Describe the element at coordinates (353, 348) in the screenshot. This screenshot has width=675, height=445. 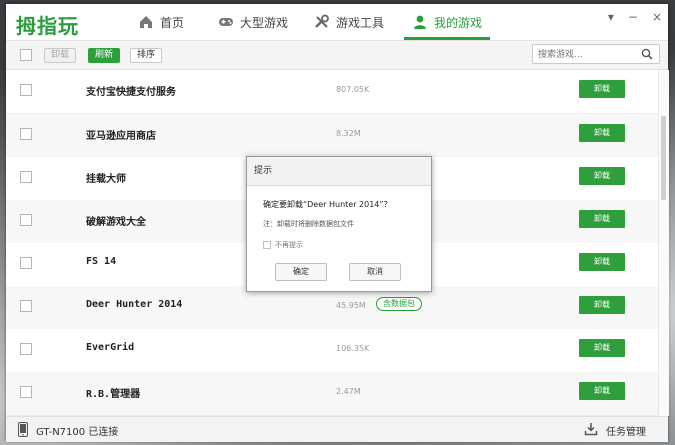
I see `game-size: 106.35K` at that location.